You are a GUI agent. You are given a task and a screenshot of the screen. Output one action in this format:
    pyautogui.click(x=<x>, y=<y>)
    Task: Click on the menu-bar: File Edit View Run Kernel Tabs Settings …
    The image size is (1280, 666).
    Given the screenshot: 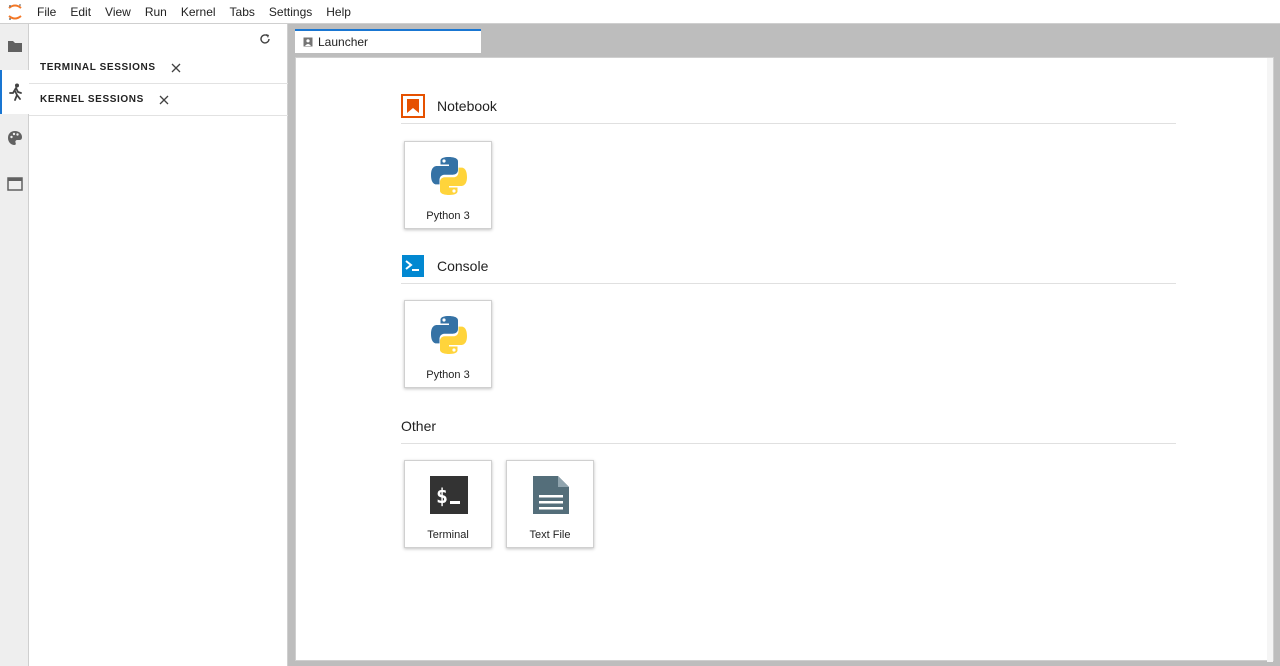 What is the action you would take?
    pyautogui.click(x=640, y=12)
    